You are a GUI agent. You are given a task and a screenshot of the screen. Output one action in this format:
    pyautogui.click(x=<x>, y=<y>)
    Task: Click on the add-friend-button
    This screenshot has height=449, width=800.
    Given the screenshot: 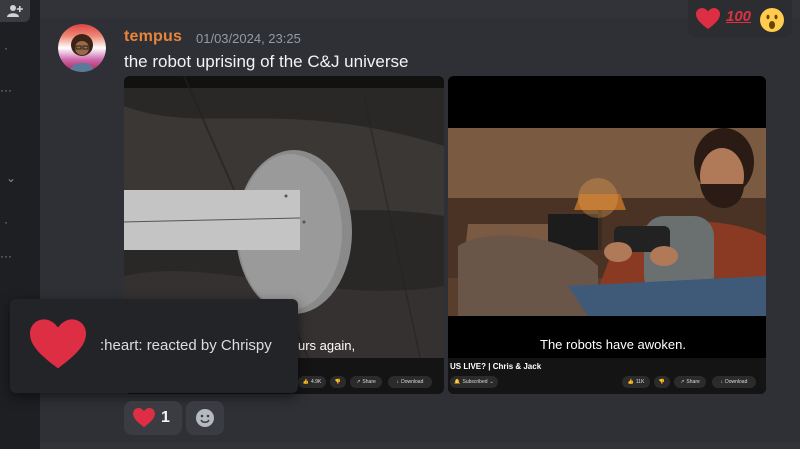 What is the action you would take?
    pyautogui.click(x=15, y=11)
    